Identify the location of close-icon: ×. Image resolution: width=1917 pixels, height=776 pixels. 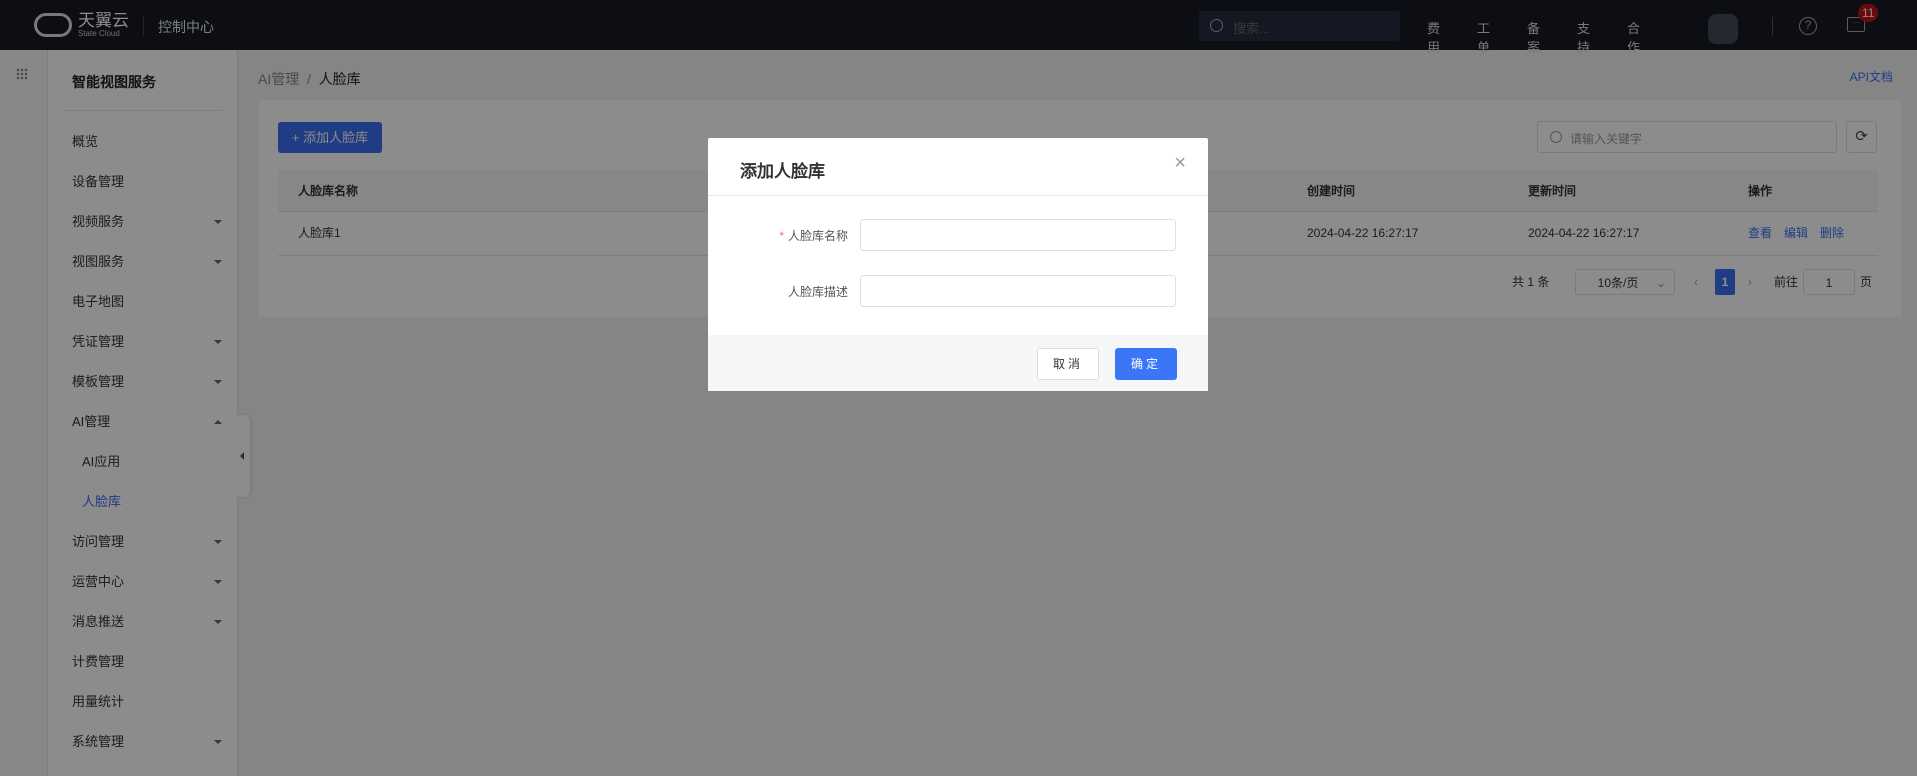
(1180, 163).